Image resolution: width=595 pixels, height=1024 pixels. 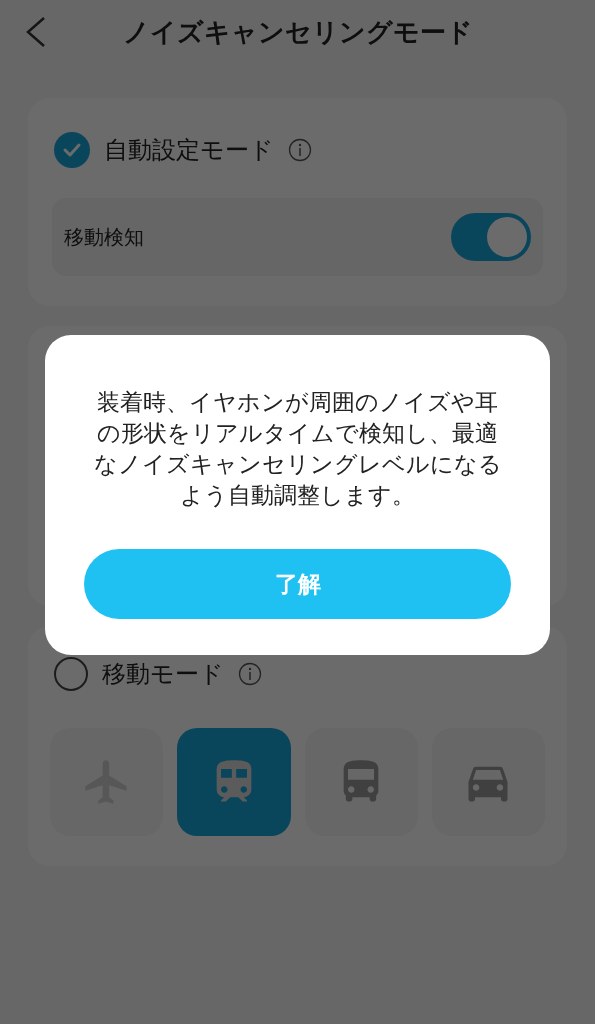 I want to click on page-title: ノイズキャンセリングモード, so click(x=297, y=32).